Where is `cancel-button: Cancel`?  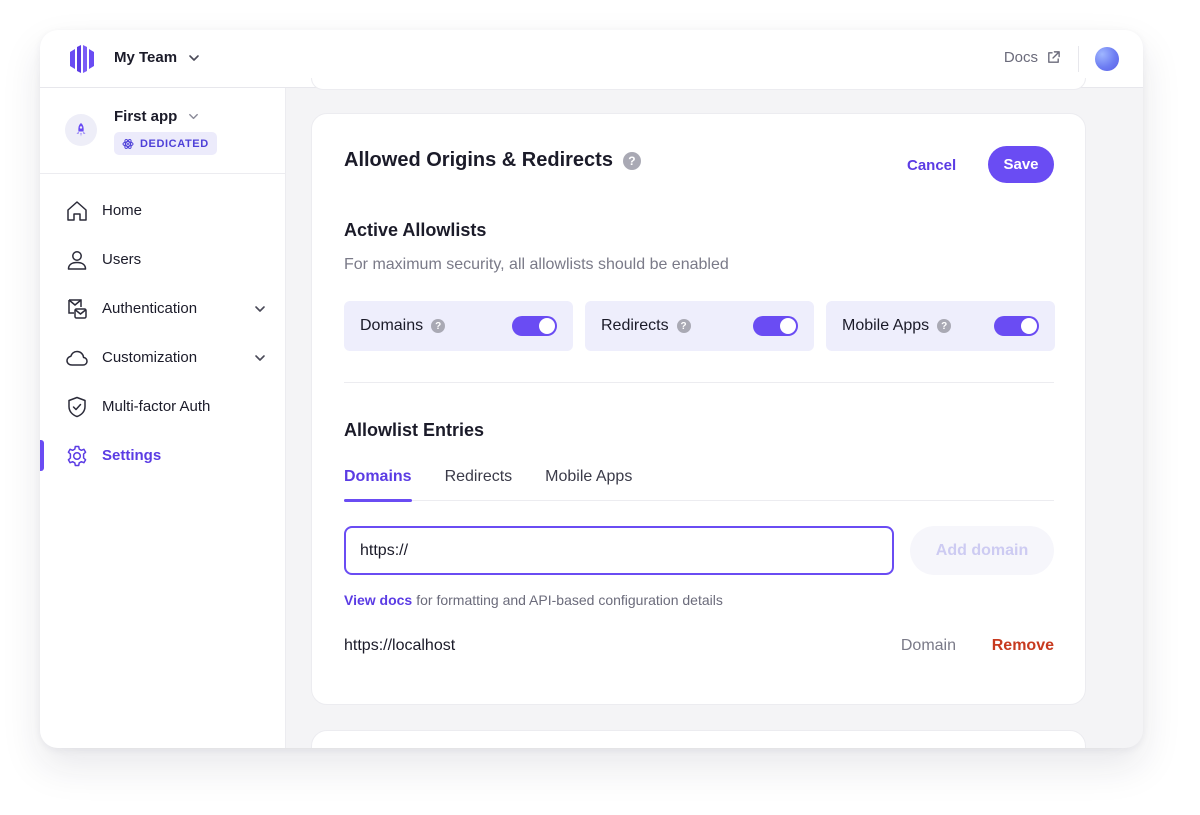
cancel-button: Cancel is located at coordinates (931, 165).